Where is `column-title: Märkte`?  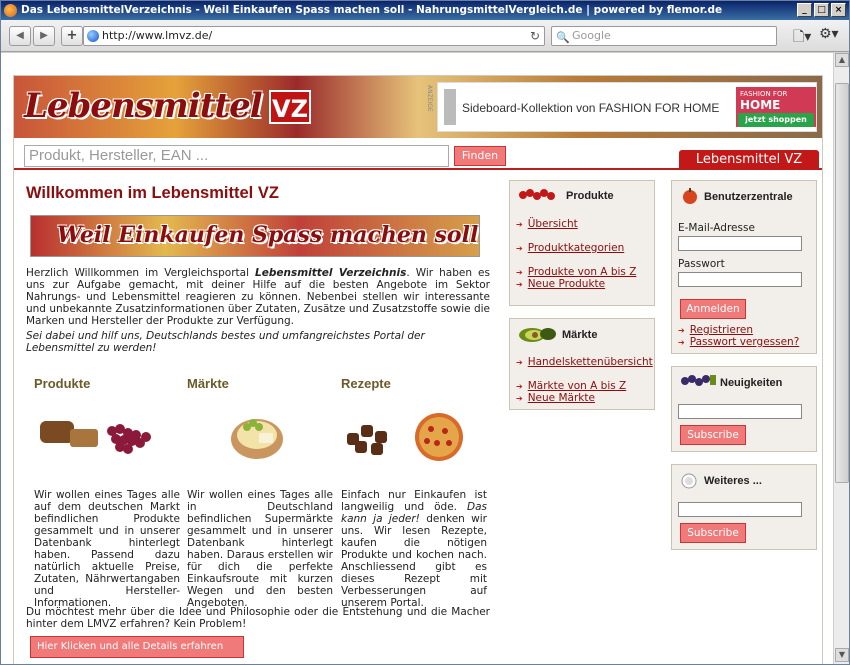
column-title: Märkte is located at coordinates (260, 383).